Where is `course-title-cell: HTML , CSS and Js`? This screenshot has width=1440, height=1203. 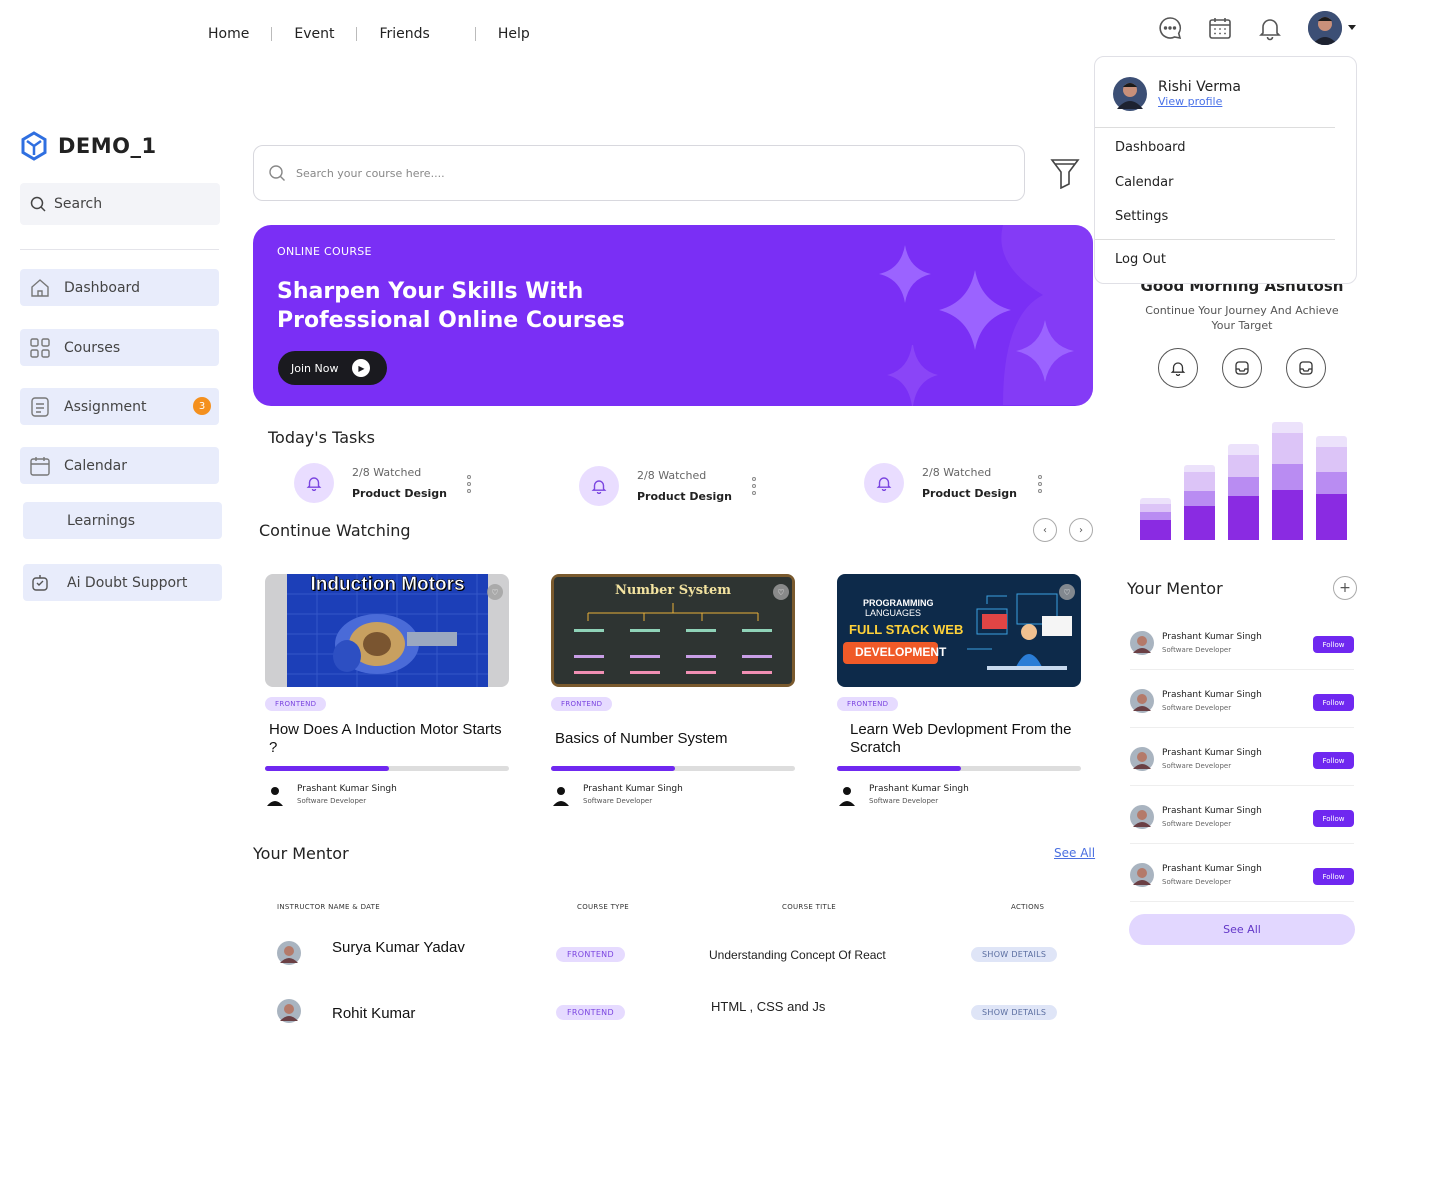
course-title-cell: HTML , CSS and Js is located at coordinates (768, 1006).